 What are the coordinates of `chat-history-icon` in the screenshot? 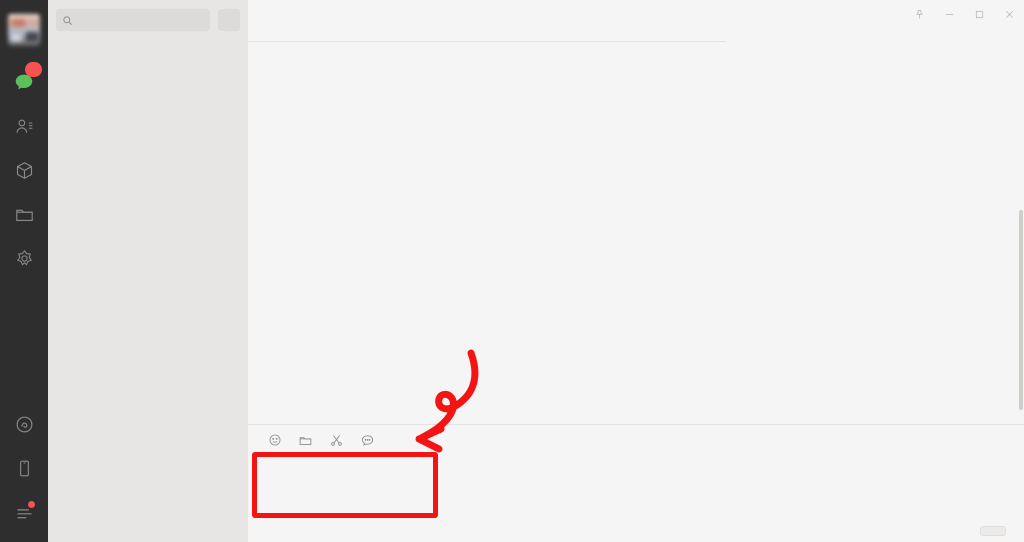 It's located at (367, 440).